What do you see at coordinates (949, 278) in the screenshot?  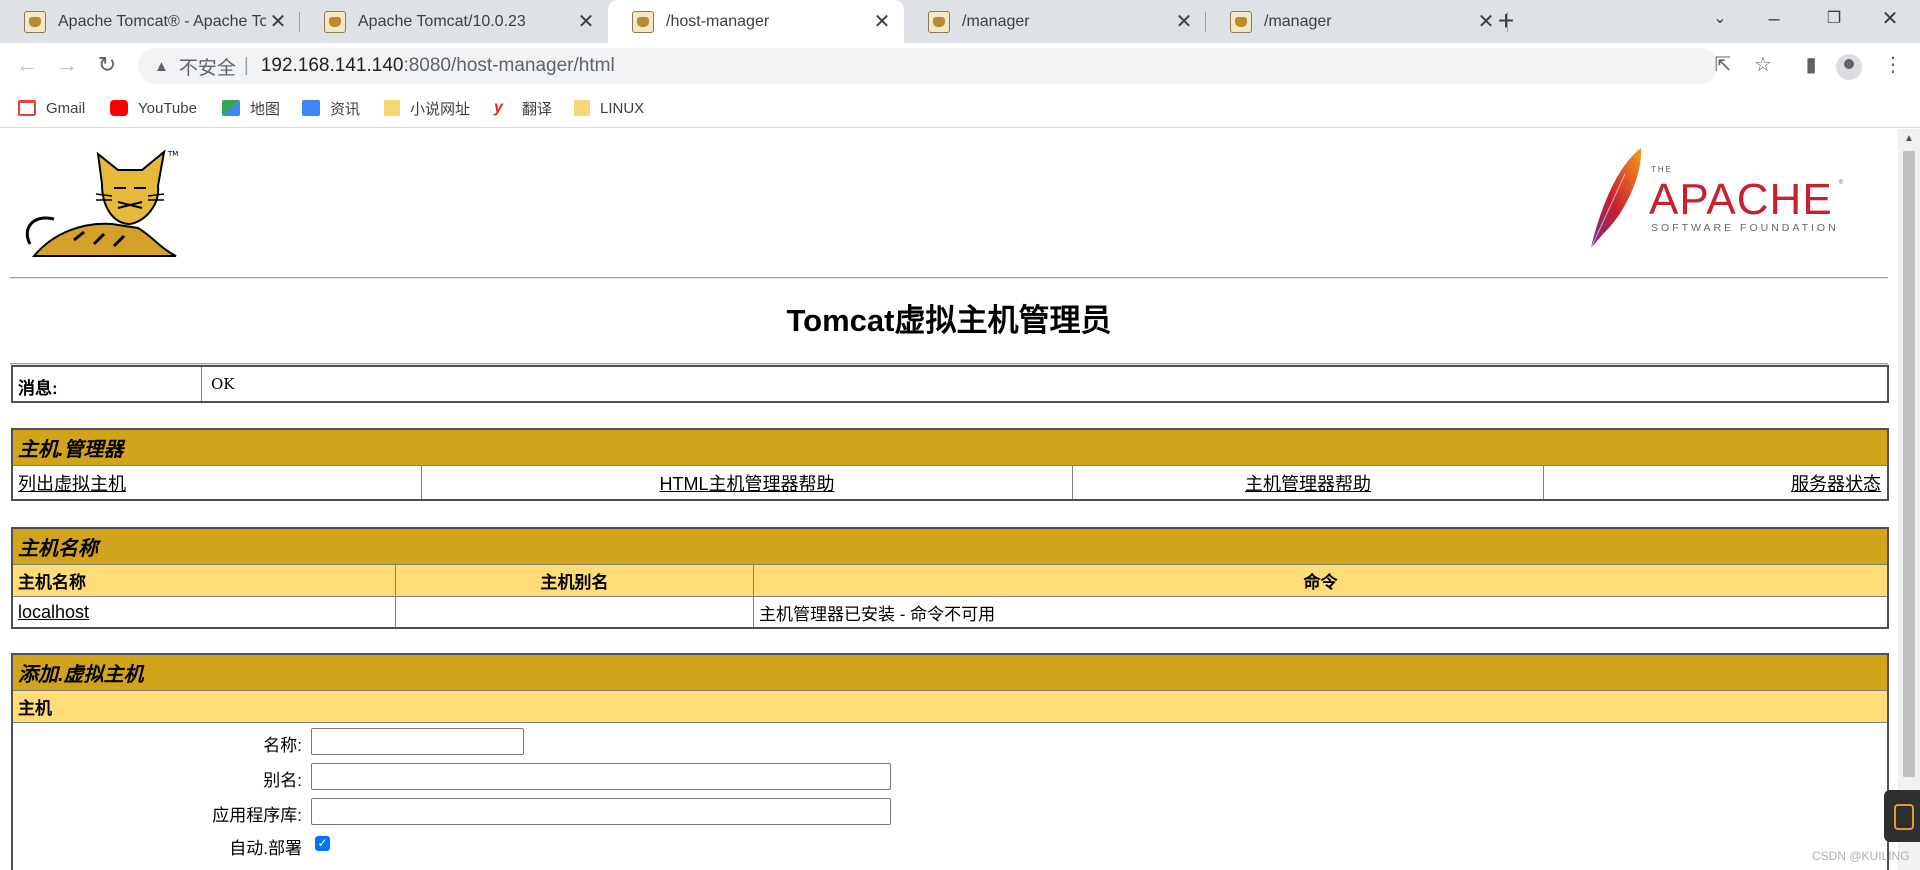 I see `divider` at bounding box center [949, 278].